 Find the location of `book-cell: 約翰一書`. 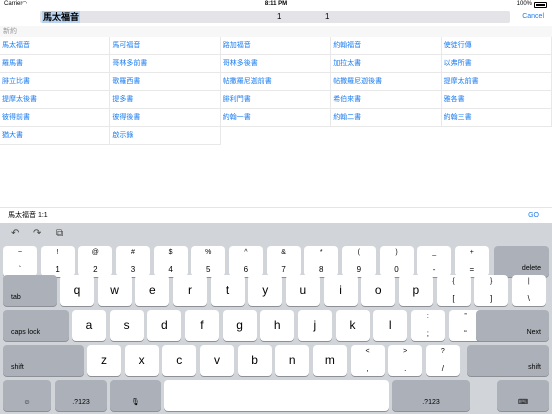

book-cell: 約翰一書 is located at coordinates (276, 118).